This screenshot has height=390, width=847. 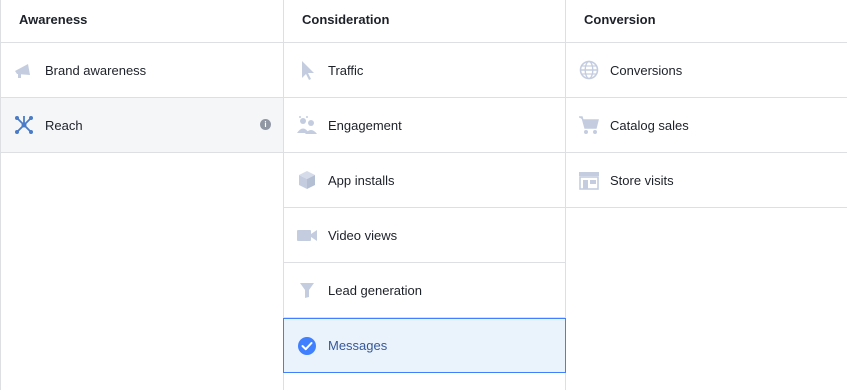 I want to click on funnel-icon, so click(x=307, y=290).